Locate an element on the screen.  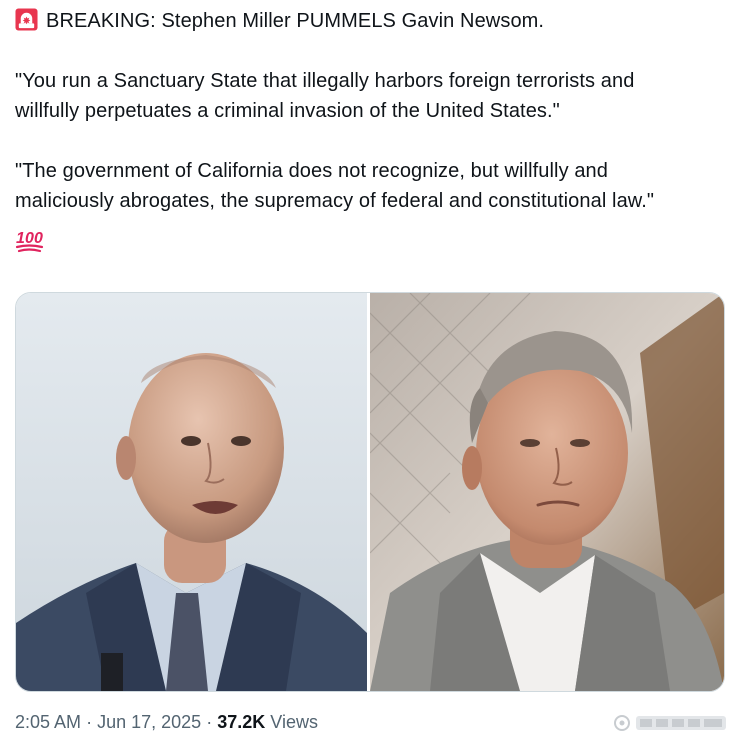
hundred-points-icon: 100 is located at coordinates (29, 241).